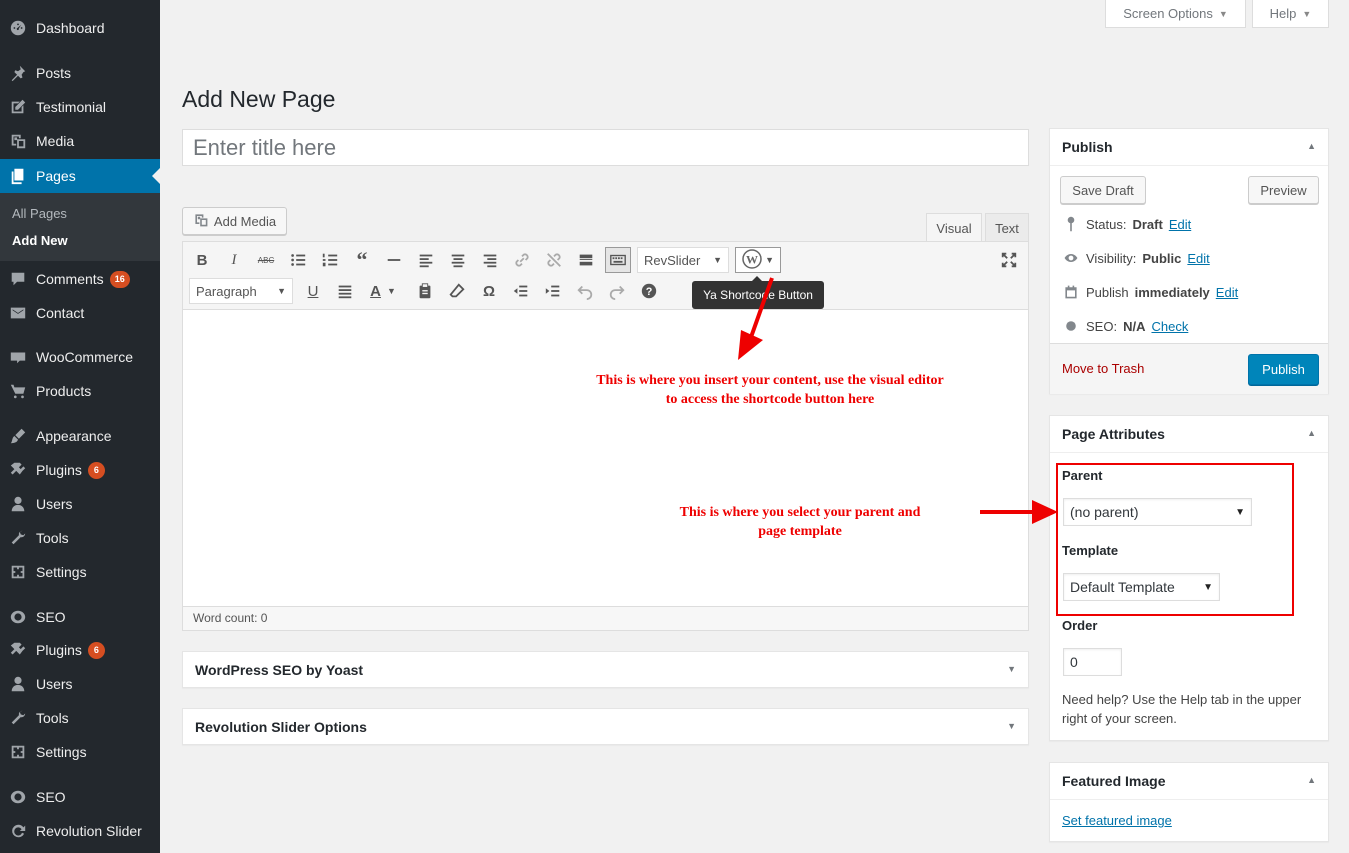  Describe the element at coordinates (18, 718) in the screenshot. I see `wrench-icon` at that location.